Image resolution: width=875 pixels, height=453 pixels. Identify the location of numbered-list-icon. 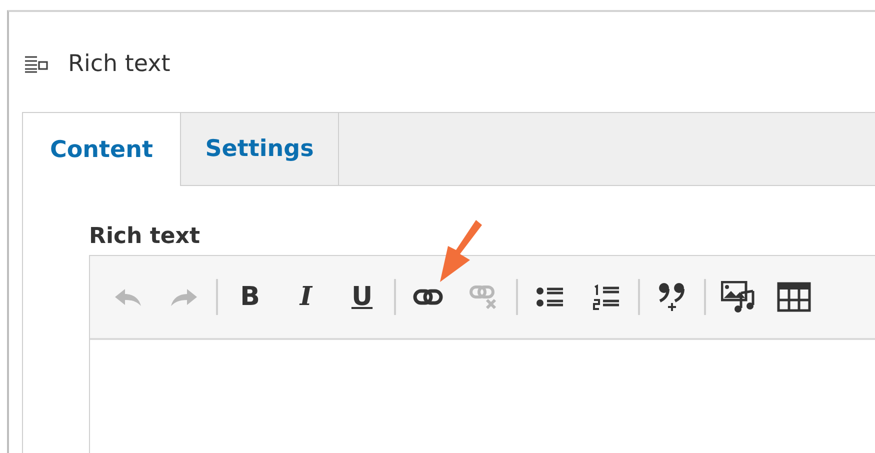
(606, 297).